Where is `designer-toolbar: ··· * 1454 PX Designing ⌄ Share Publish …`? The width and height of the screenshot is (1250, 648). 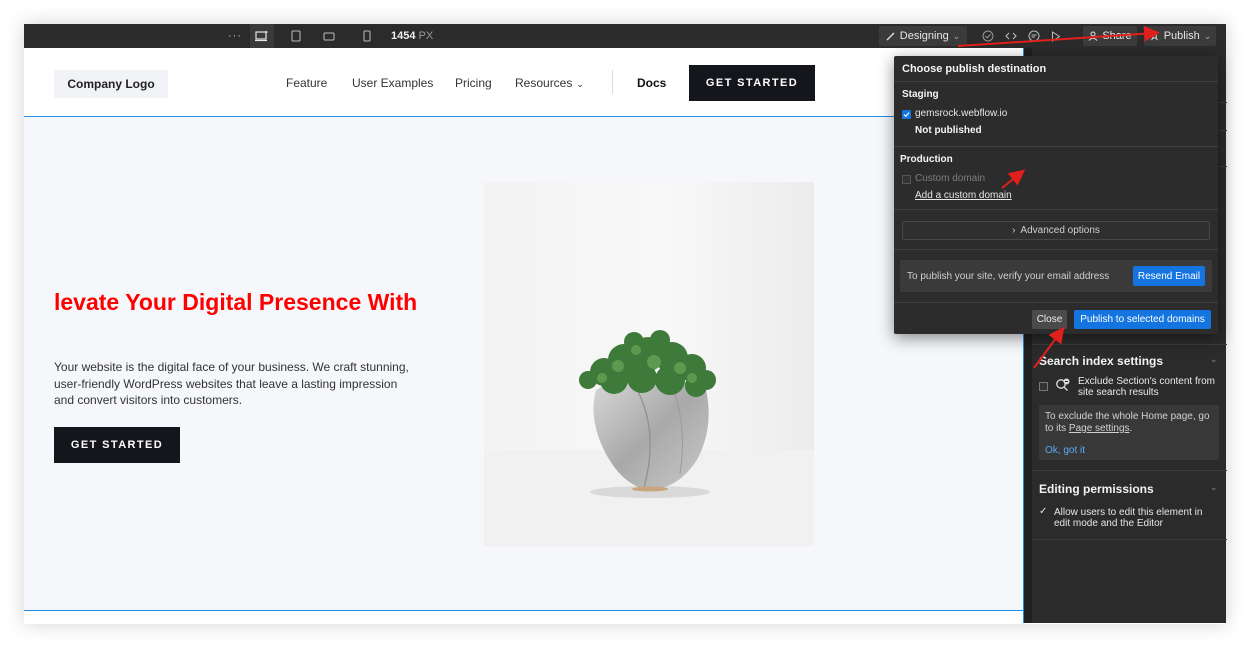 designer-toolbar: ··· * 1454 PX Designing ⌄ Share Publish … is located at coordinates (625, 36).